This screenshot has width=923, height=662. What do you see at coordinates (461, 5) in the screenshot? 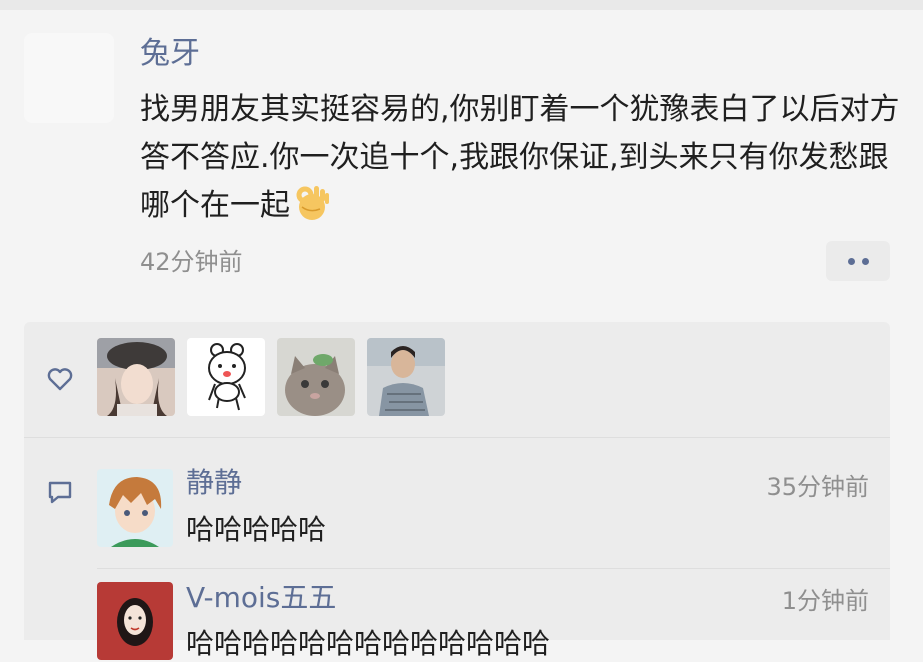
I see `top-strip` at bounding box center [461, 5].